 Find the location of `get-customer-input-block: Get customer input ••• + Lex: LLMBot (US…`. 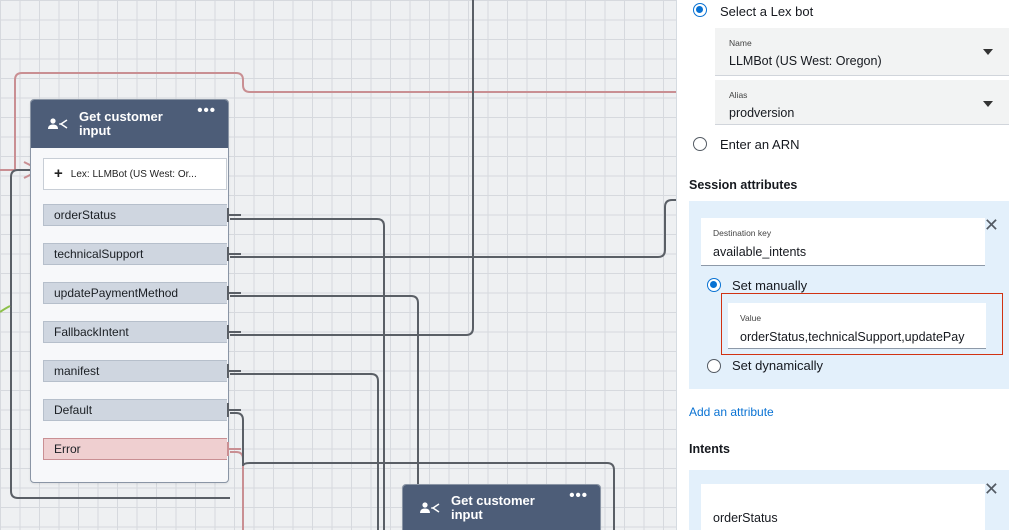

get-customer-input-block: Get customer input ••• + Lex: LLMBot (US… is located at coordinates (135, 291).